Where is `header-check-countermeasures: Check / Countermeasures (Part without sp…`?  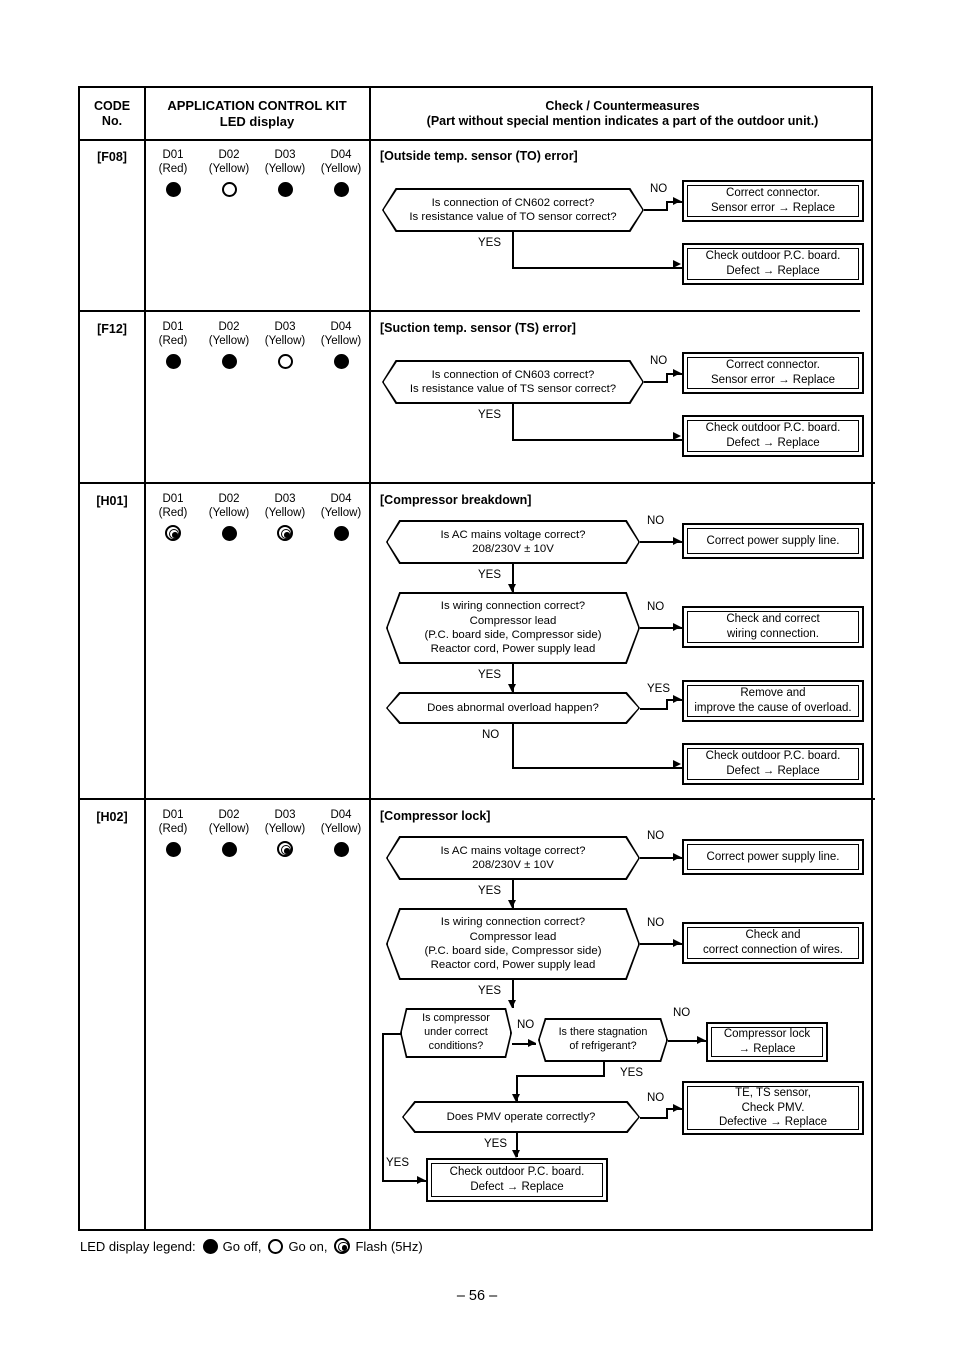 header-check-countermeasures: Check / Countermeasures (Part without sp… is located at coordinates (622, 113).